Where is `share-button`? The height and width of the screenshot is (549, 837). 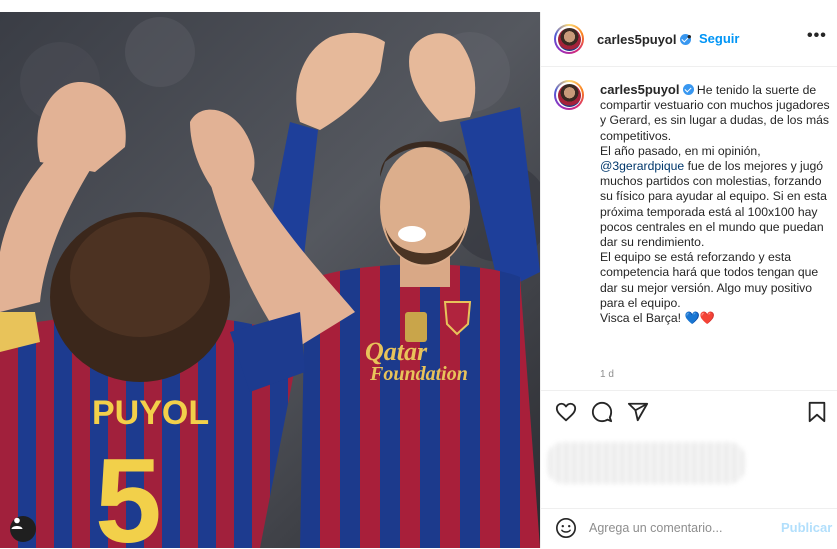
share-button is located at coordinates (638, 414).